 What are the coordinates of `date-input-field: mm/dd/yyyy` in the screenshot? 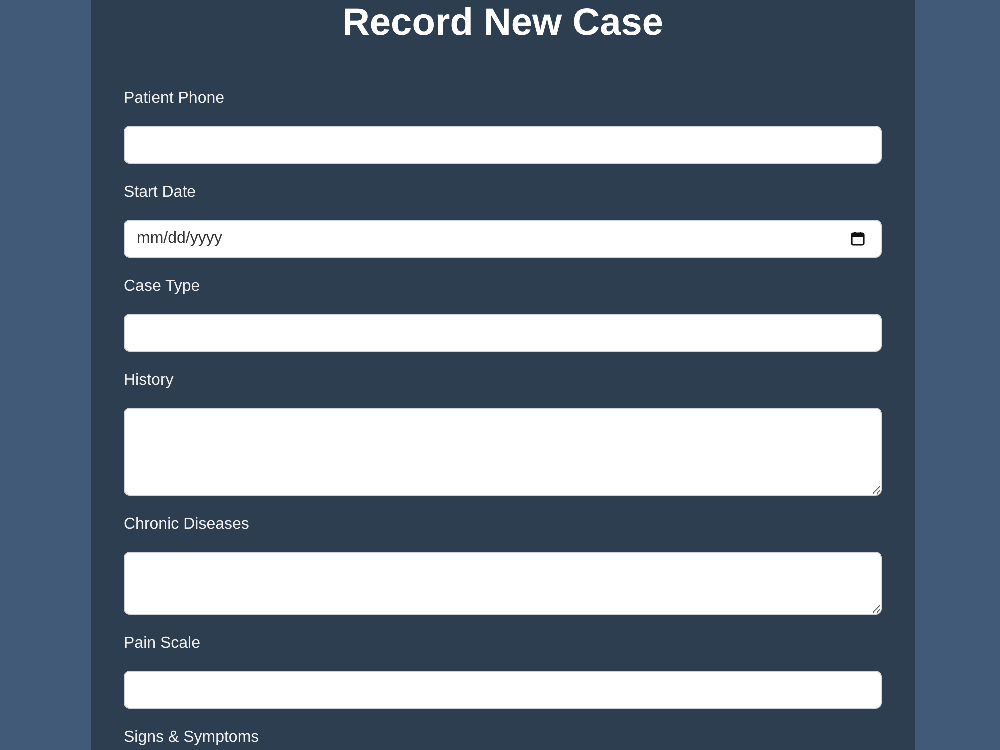 It's located at (503, 239).